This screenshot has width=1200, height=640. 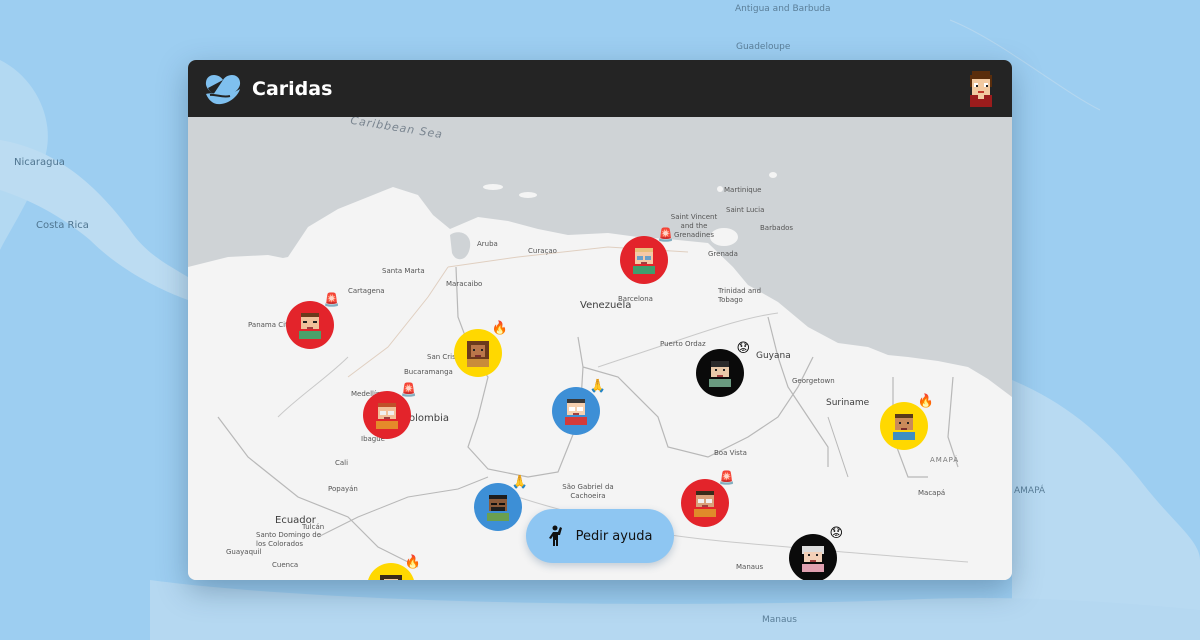 What do you see at coordinates (588, 491) in the screenshot?
I see `map-label-sao-gabriel: São Gabriel da Cachoeira` at bounding box center [588, 491].